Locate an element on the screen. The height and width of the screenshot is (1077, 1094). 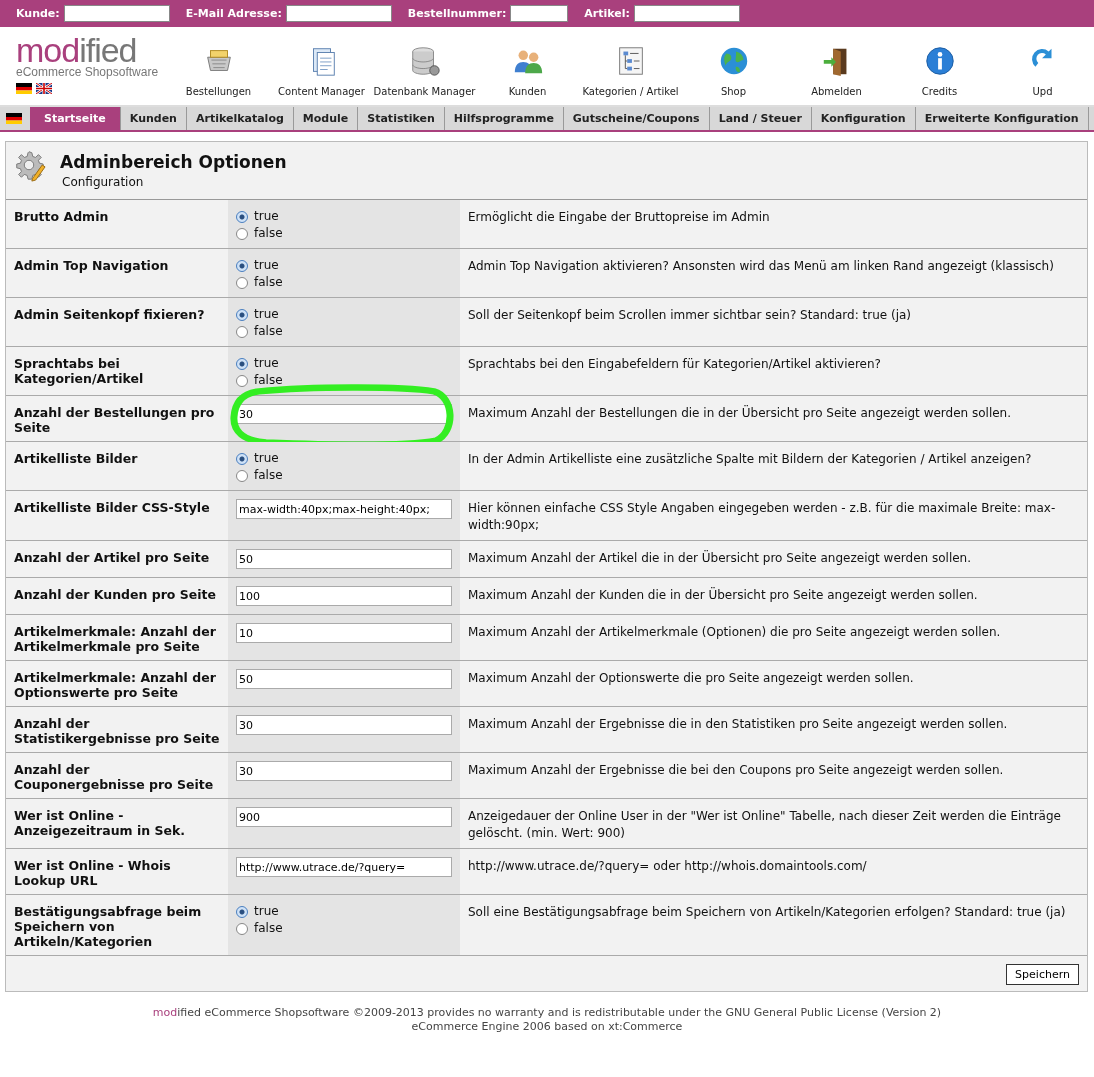
setting-label: Brutto Admin is located at coordinates (61, 216).